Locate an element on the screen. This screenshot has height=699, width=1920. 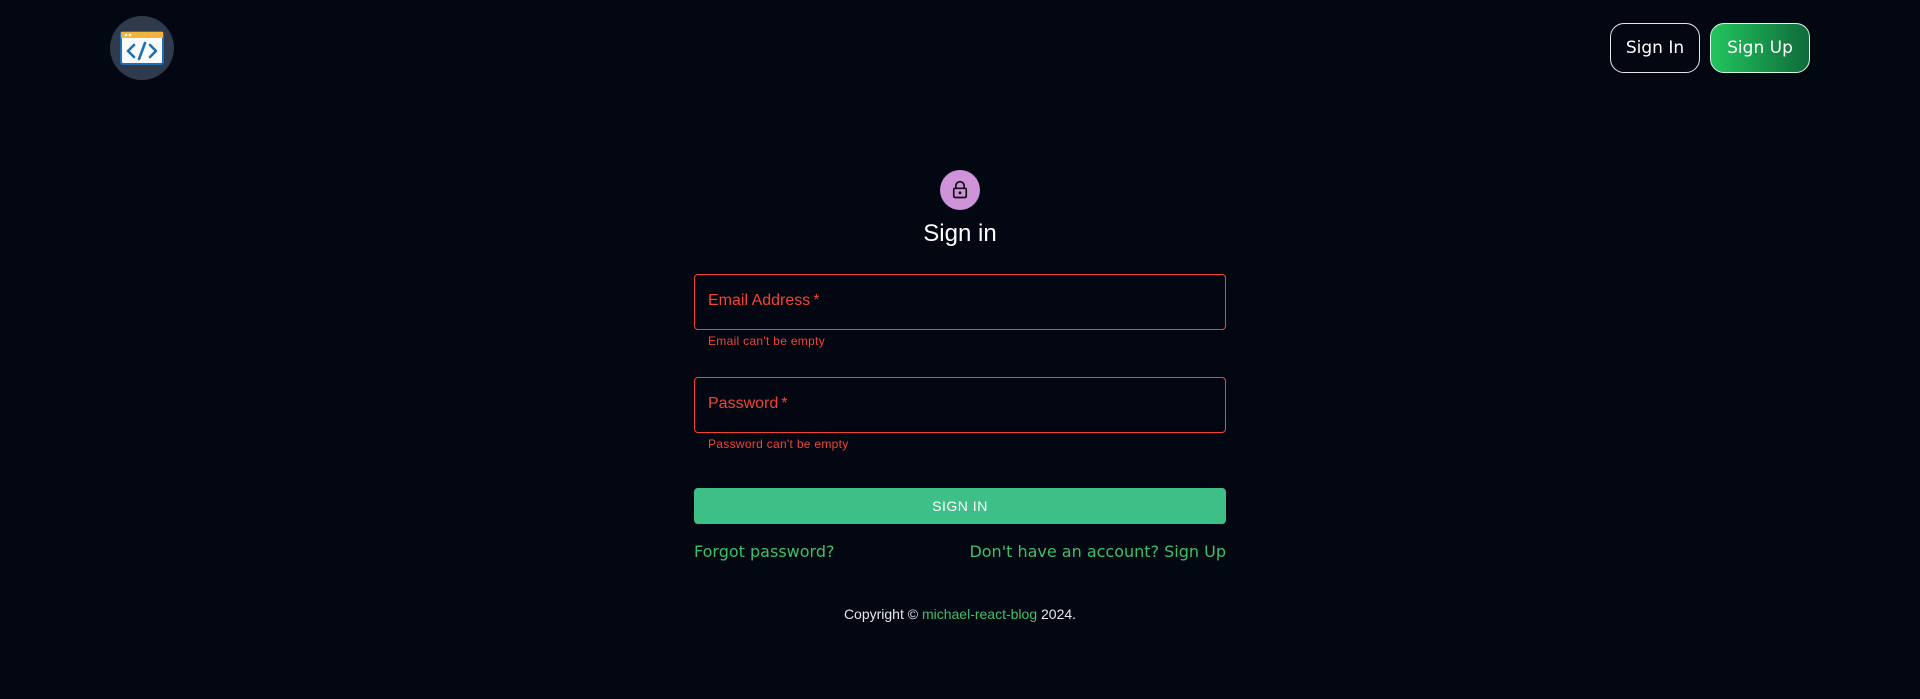
header-signup-button: Sign Up is located at coordinates (1760, 48).